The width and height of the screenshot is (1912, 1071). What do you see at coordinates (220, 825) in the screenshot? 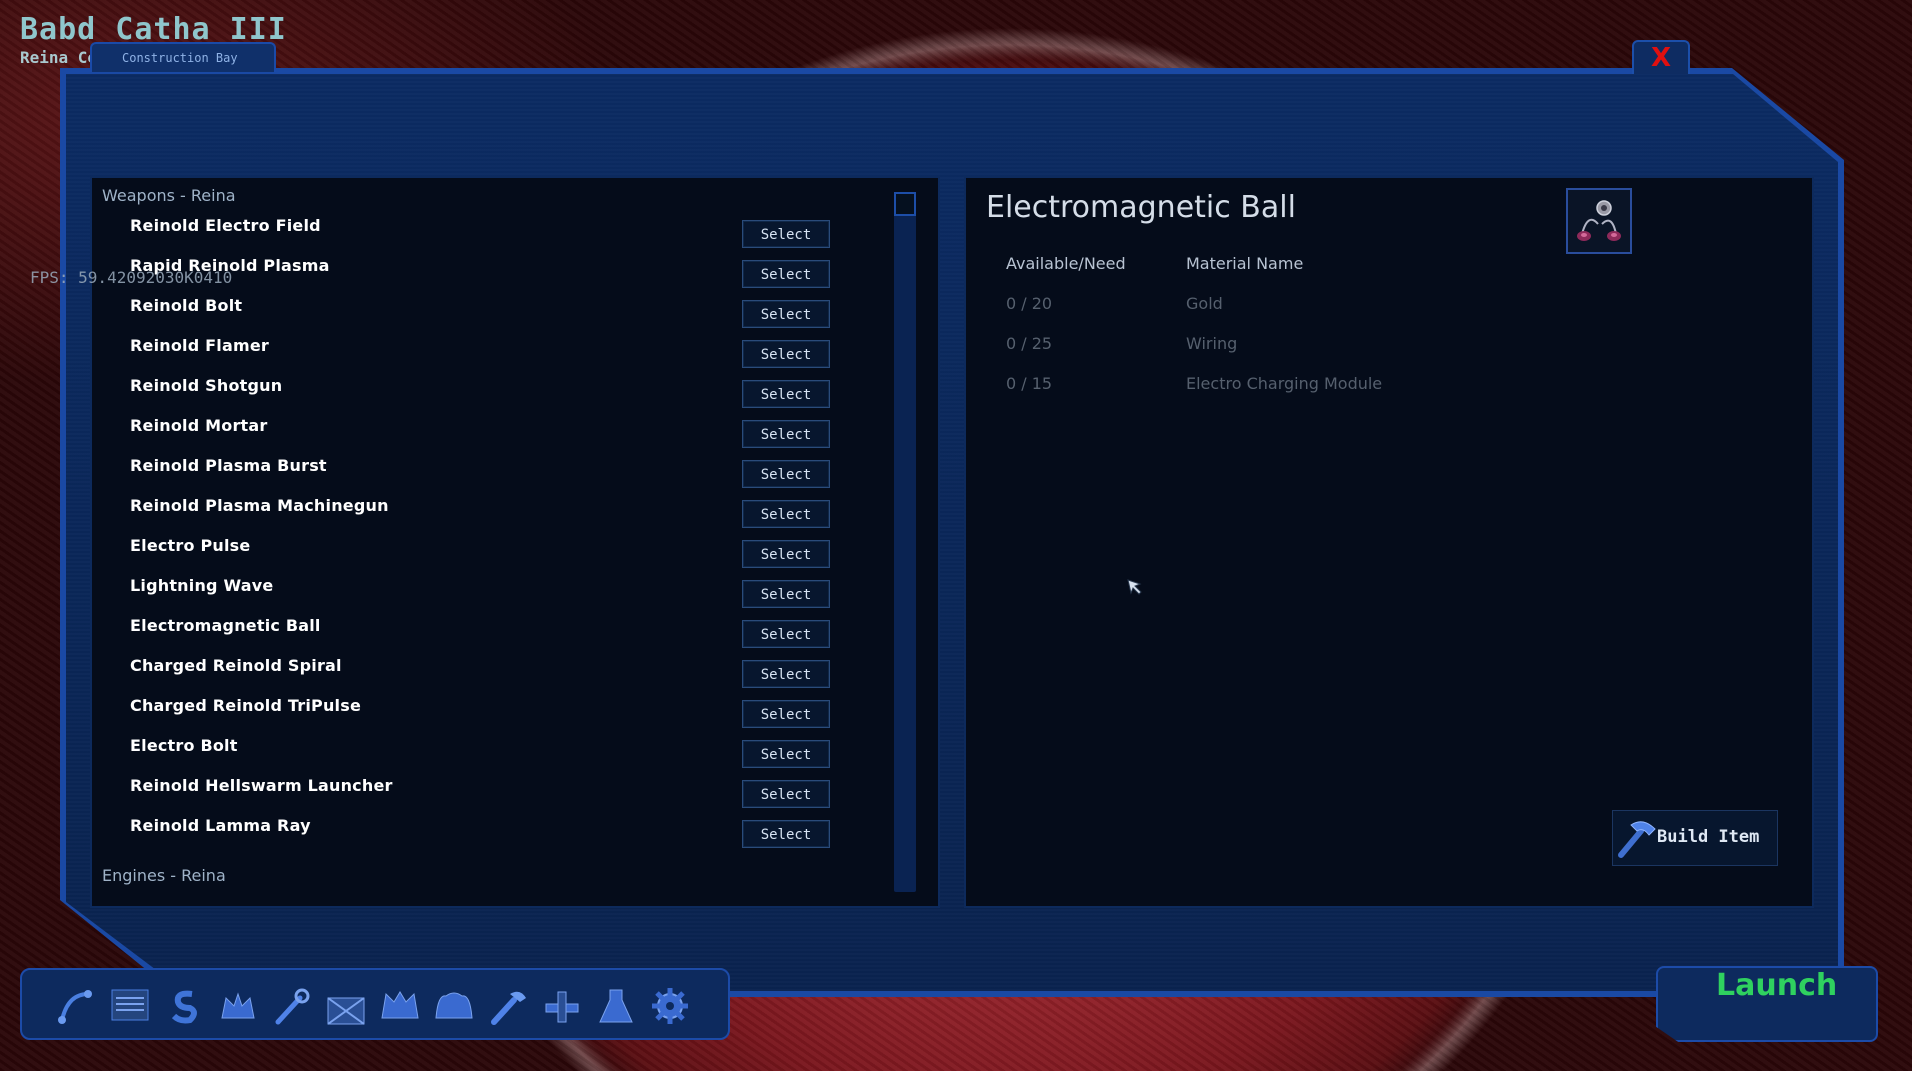
I see `list-item-label: Reinold Lamma Ray` at bounding box center [220, 825].